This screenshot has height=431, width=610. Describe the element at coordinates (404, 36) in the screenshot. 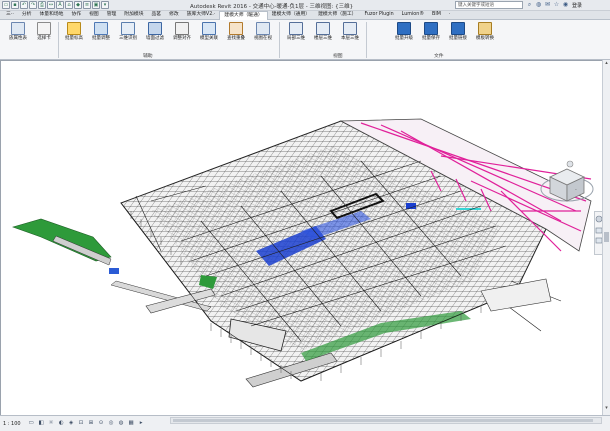

I see `batch-upgrade-button: 批量升级` at that location.